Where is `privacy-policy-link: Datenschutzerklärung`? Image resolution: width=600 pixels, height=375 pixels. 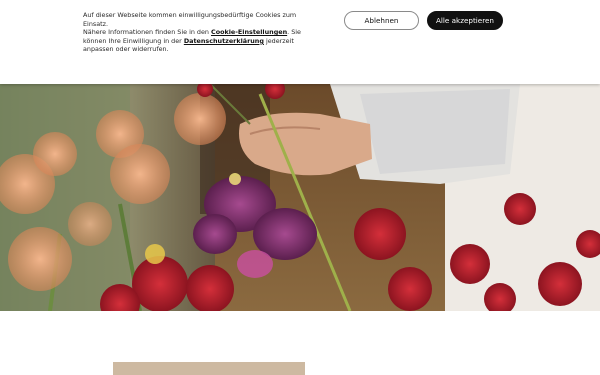
privacy-policy-link: Datenschutzerklärung is located at coordinates (224, 41).